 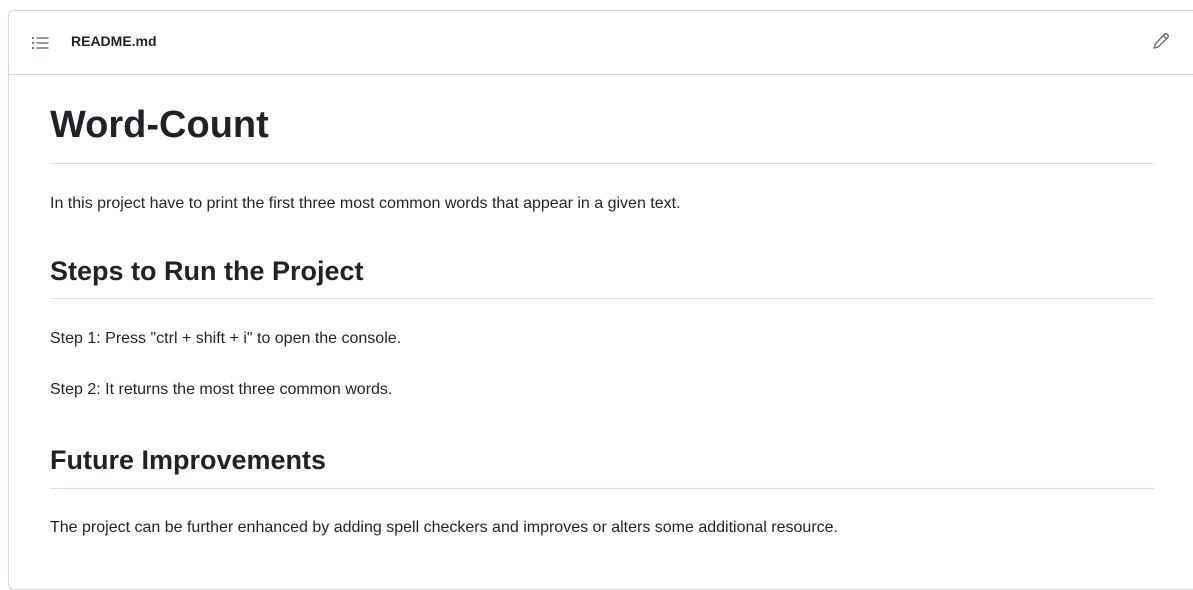 I want to click on steps-divider, so click(x=602, y=298).